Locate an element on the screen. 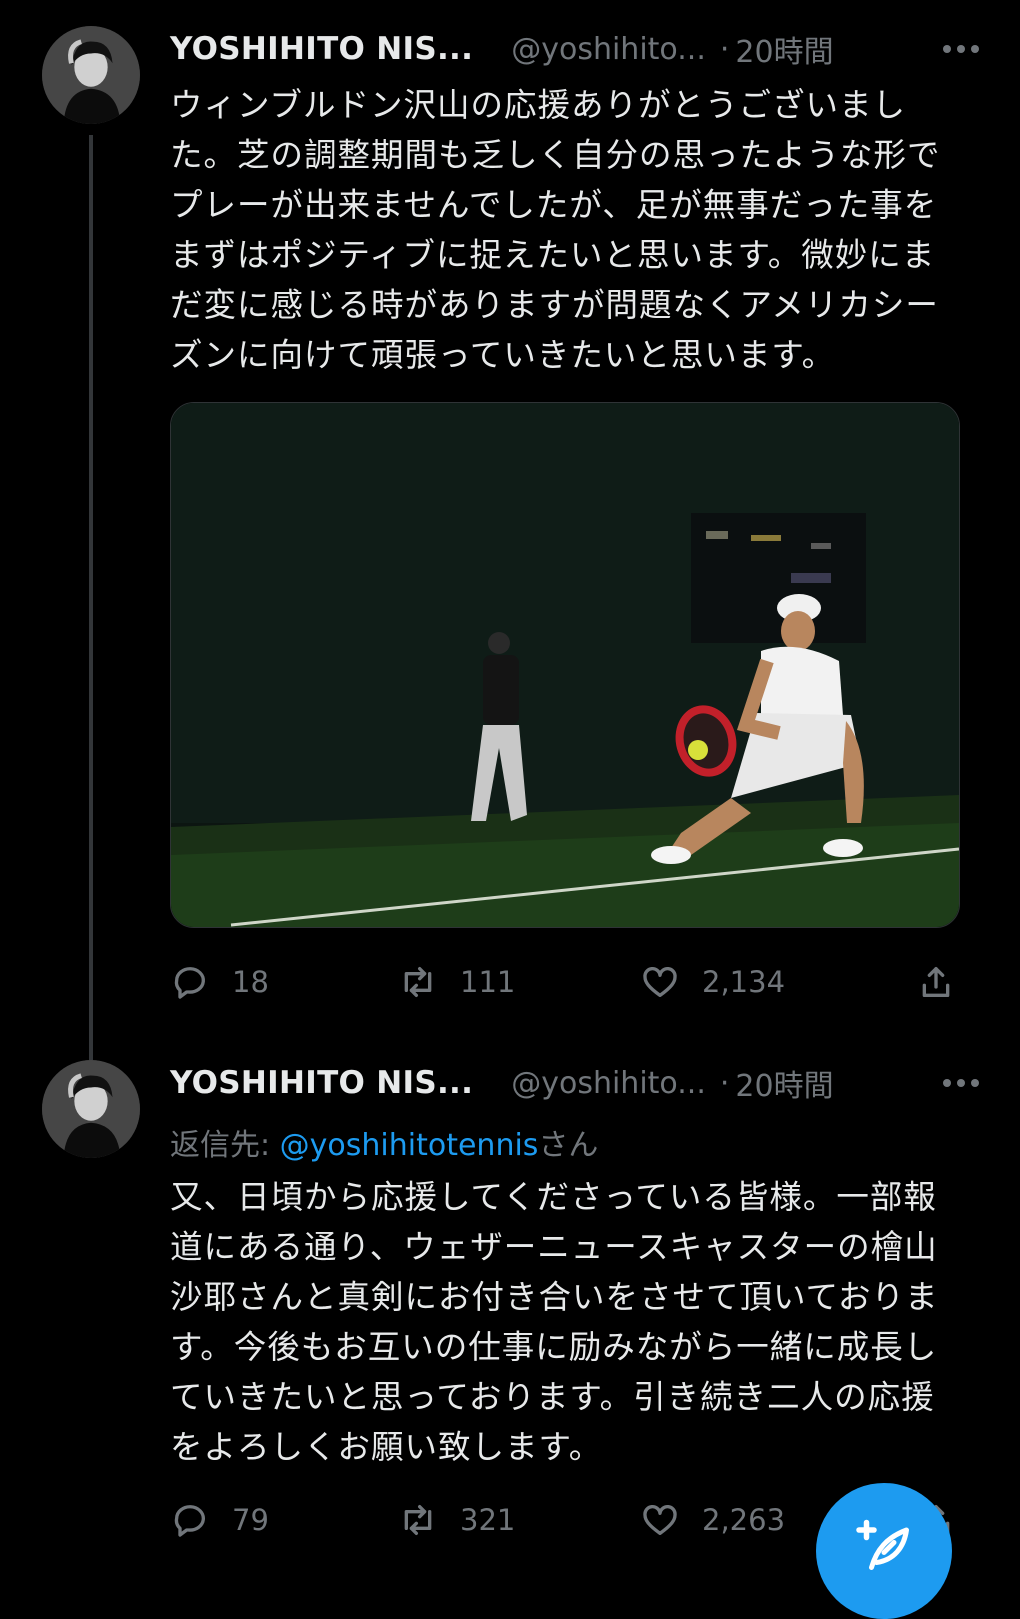 Image resolution: width=1020 pixels, height=1619 pixels. text-line: プレーが出来ませんでしたが、足が無事だった事を is located at coordinates (554, 205).